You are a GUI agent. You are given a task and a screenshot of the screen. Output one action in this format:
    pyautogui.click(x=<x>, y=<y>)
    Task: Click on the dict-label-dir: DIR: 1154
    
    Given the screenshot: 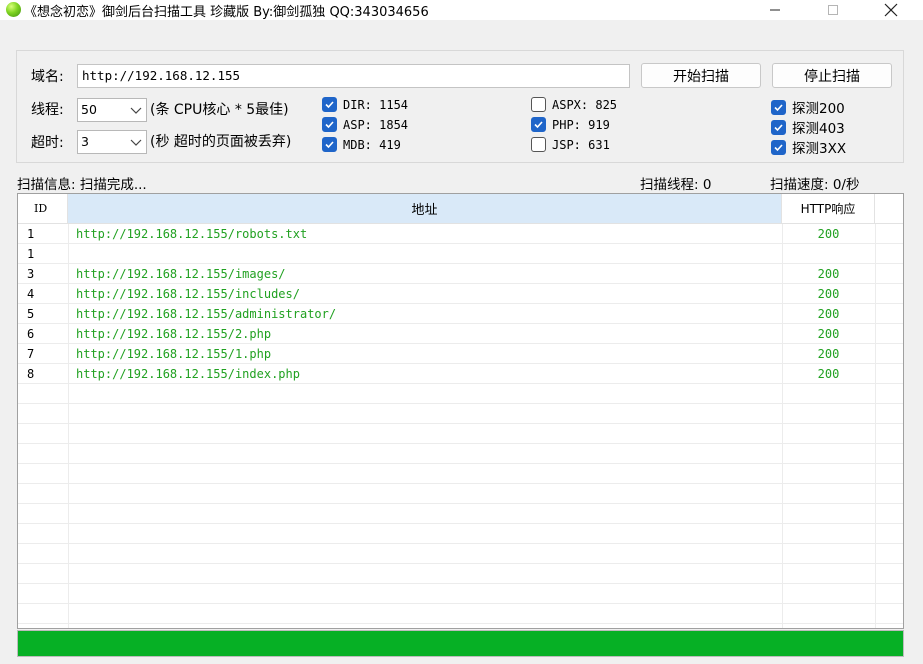 What is the action you would take?
    pyautogui.click(x=376, y=104)
    